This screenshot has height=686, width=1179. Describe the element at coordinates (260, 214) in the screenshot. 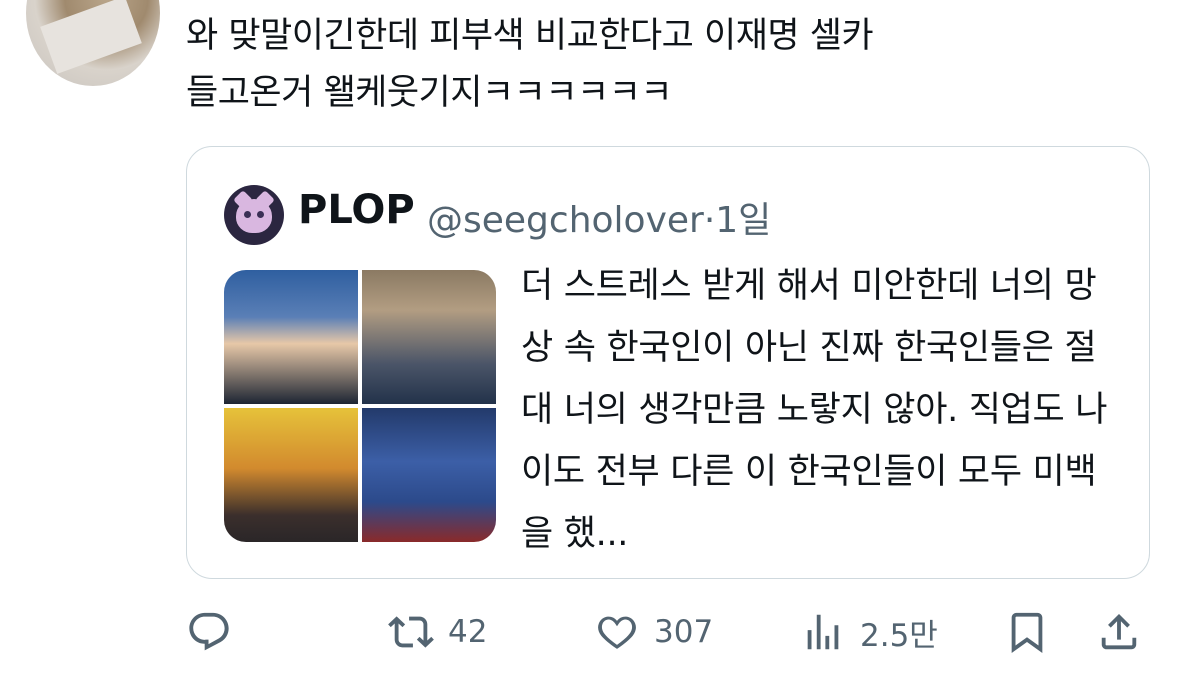

I see `avatar-eye-right` at that location.